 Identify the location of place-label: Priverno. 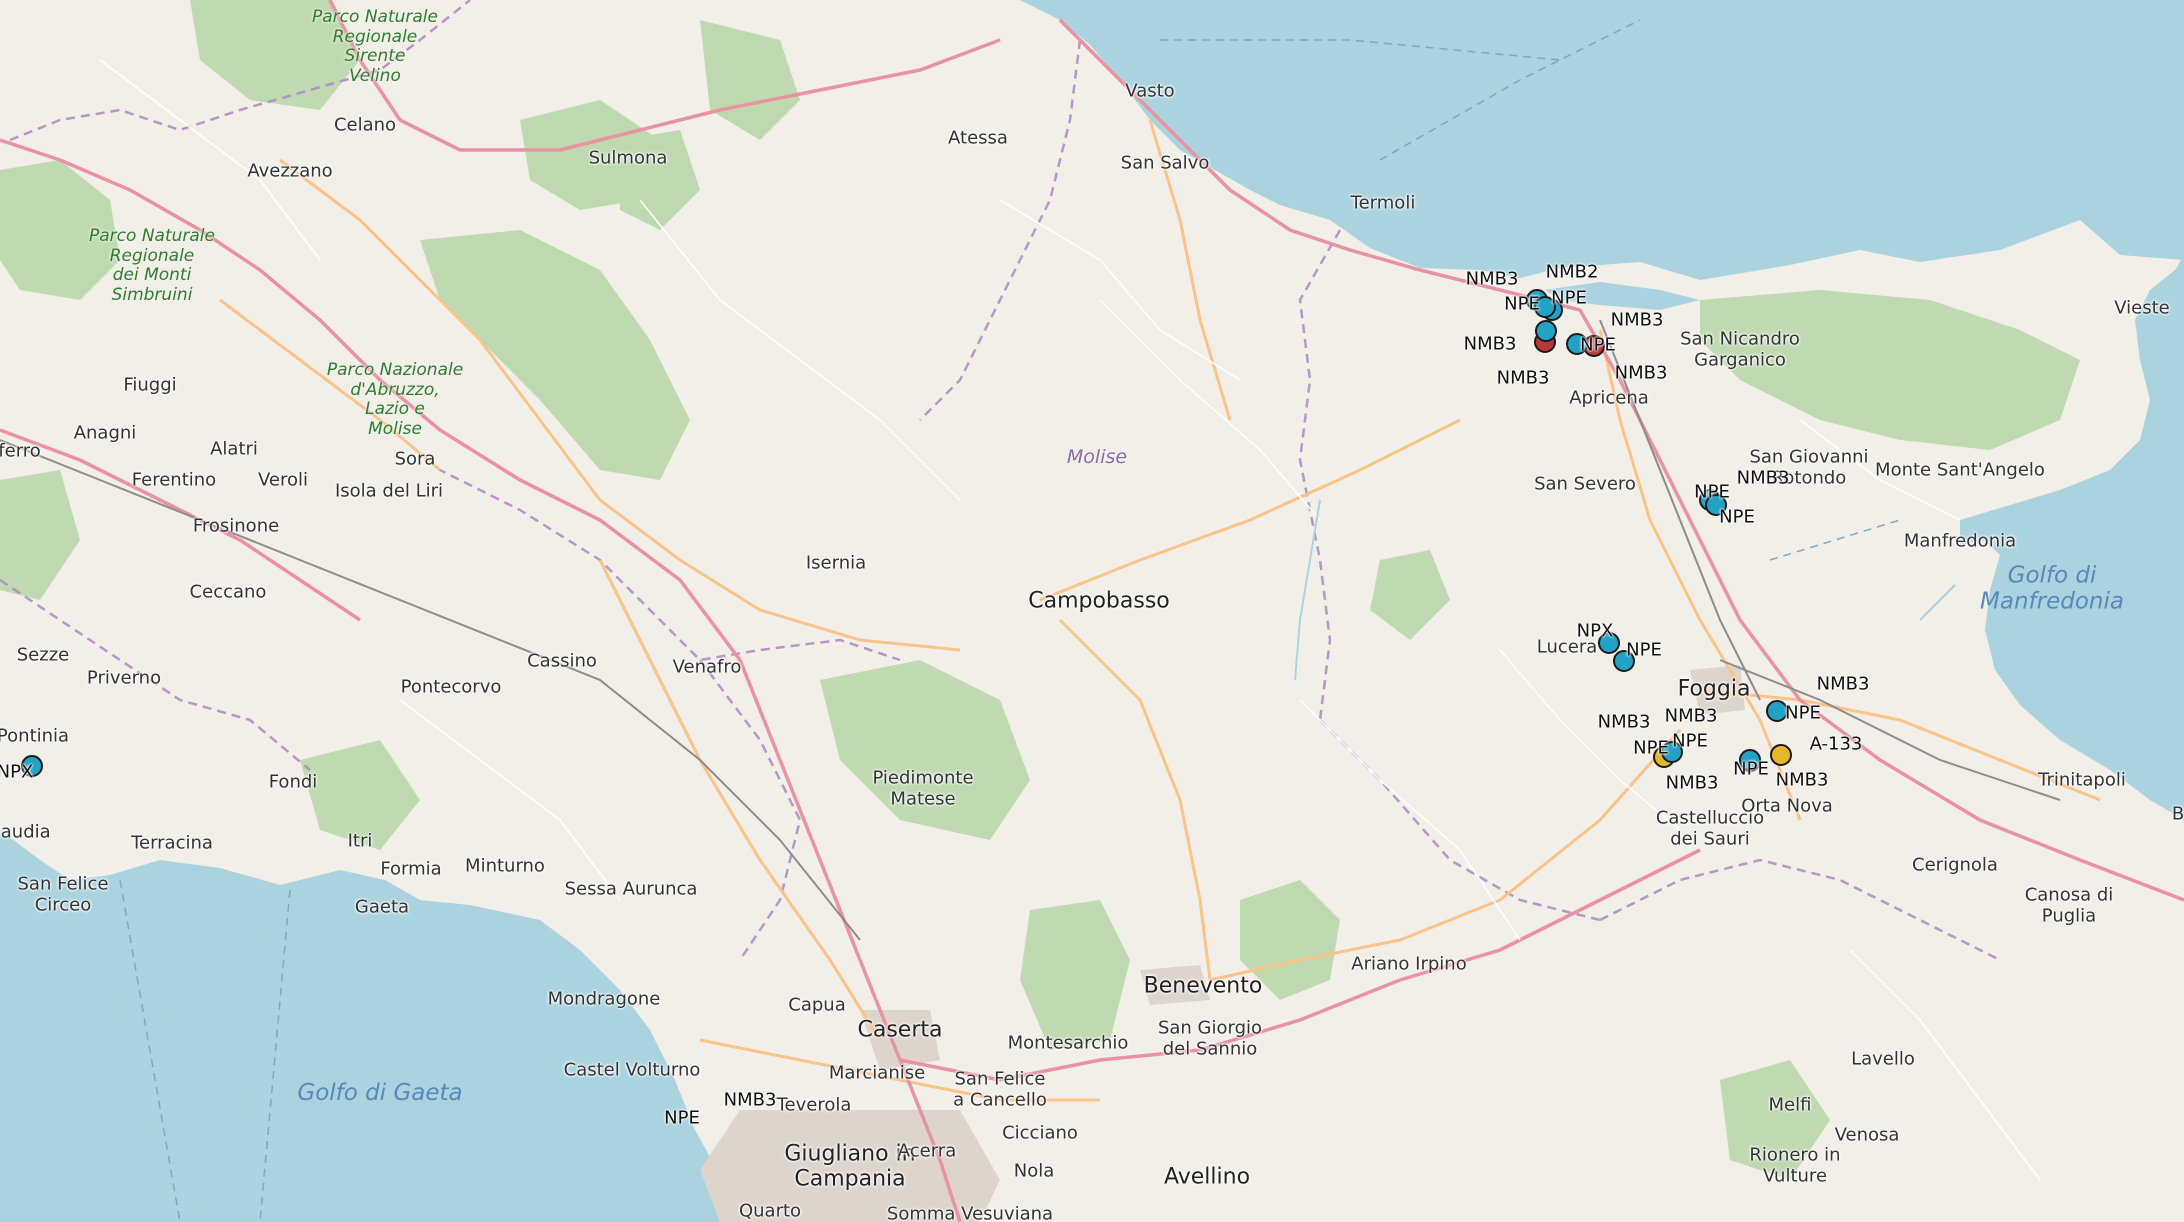
(124, 678).